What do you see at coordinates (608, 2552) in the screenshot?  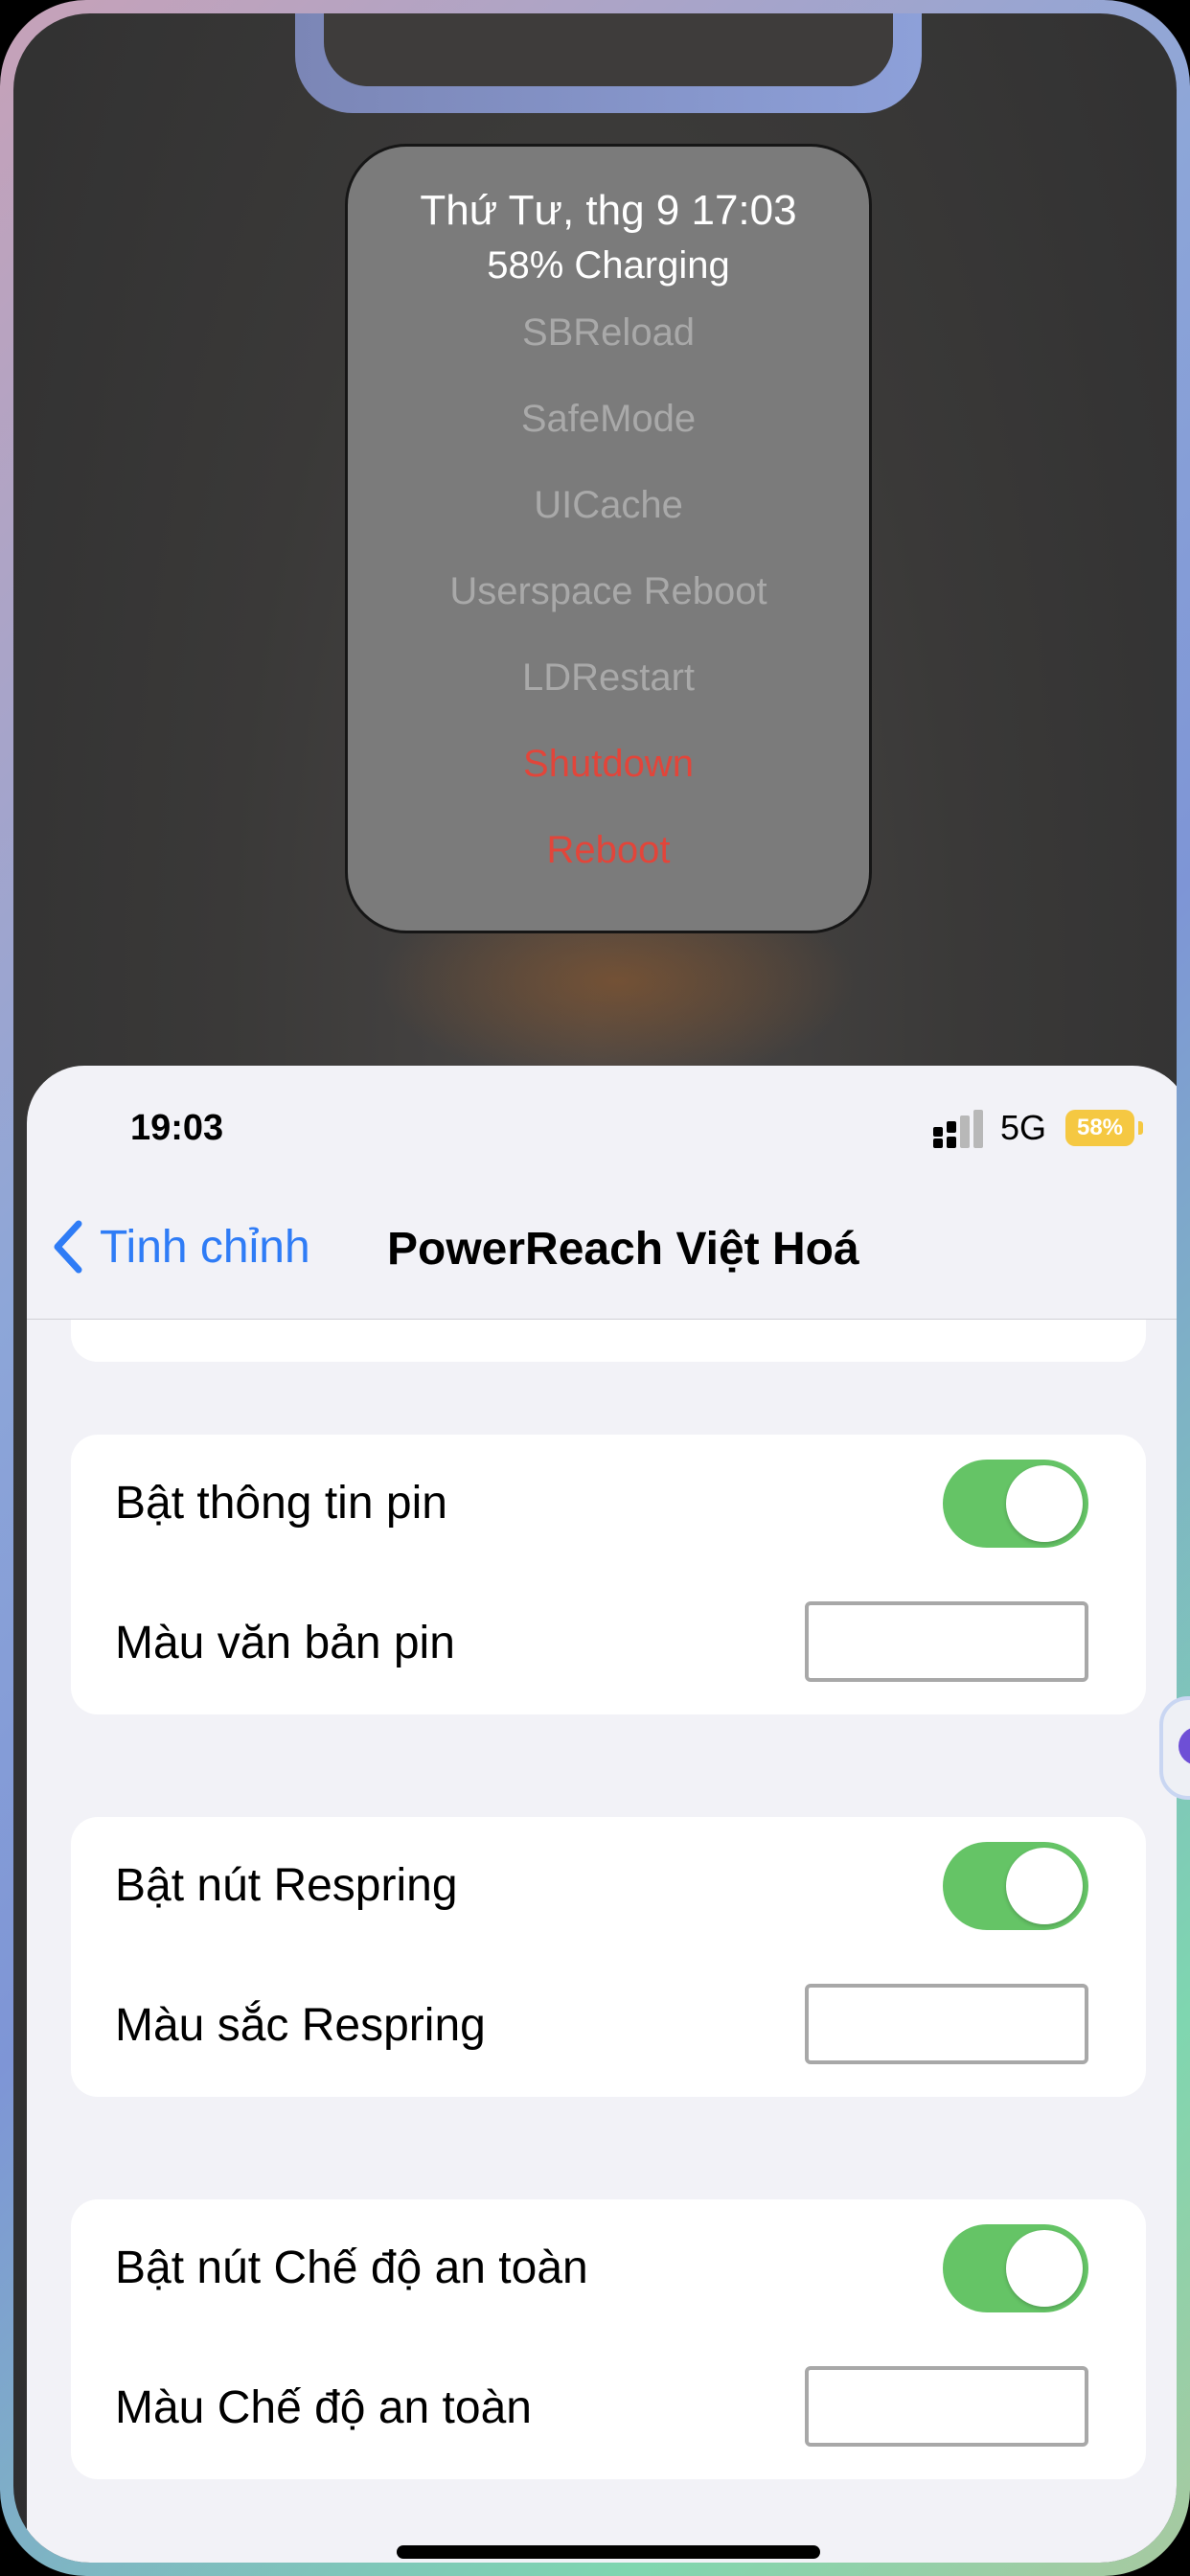 I see `home-indicator` at bounding box center [608, 2552].